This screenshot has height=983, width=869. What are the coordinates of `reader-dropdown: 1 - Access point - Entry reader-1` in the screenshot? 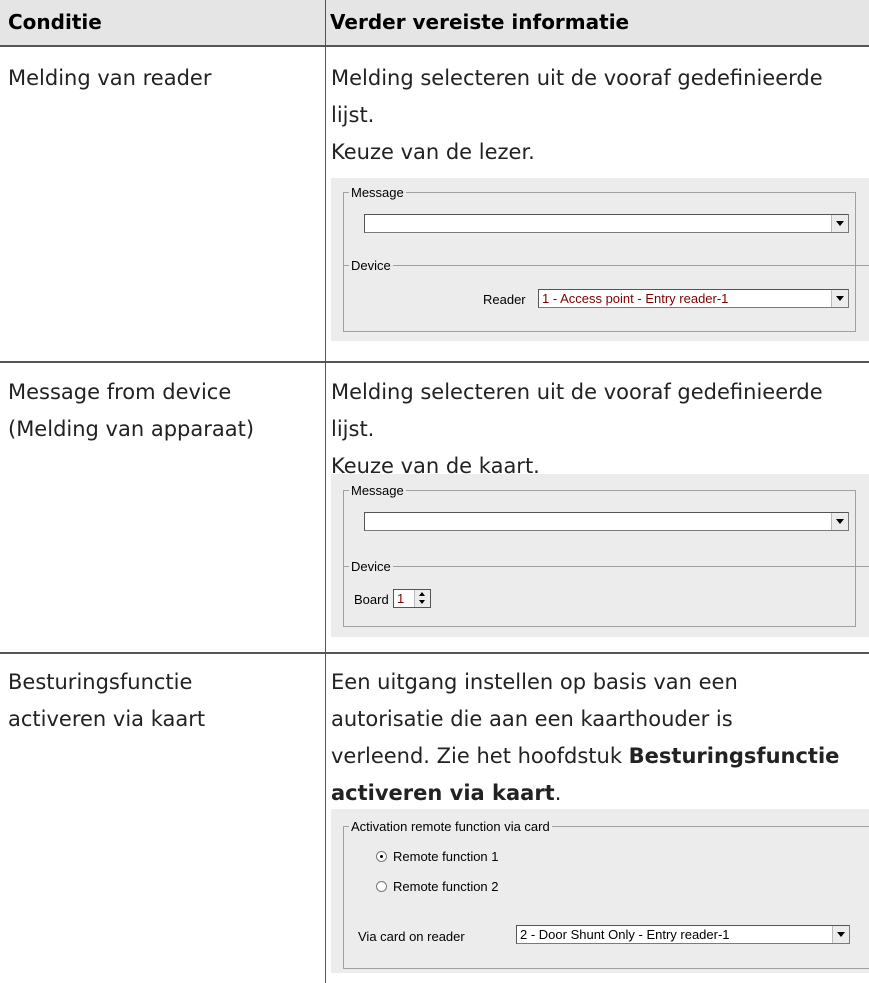 It's located at (693, 298).